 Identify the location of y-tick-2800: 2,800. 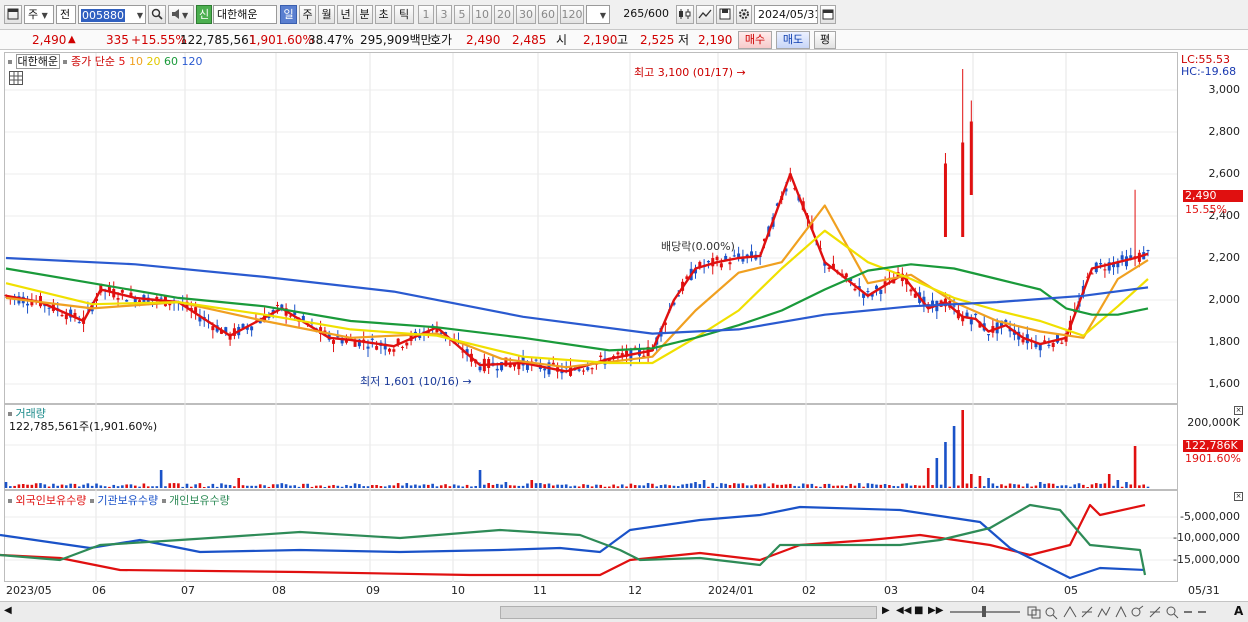
(1224, 131).